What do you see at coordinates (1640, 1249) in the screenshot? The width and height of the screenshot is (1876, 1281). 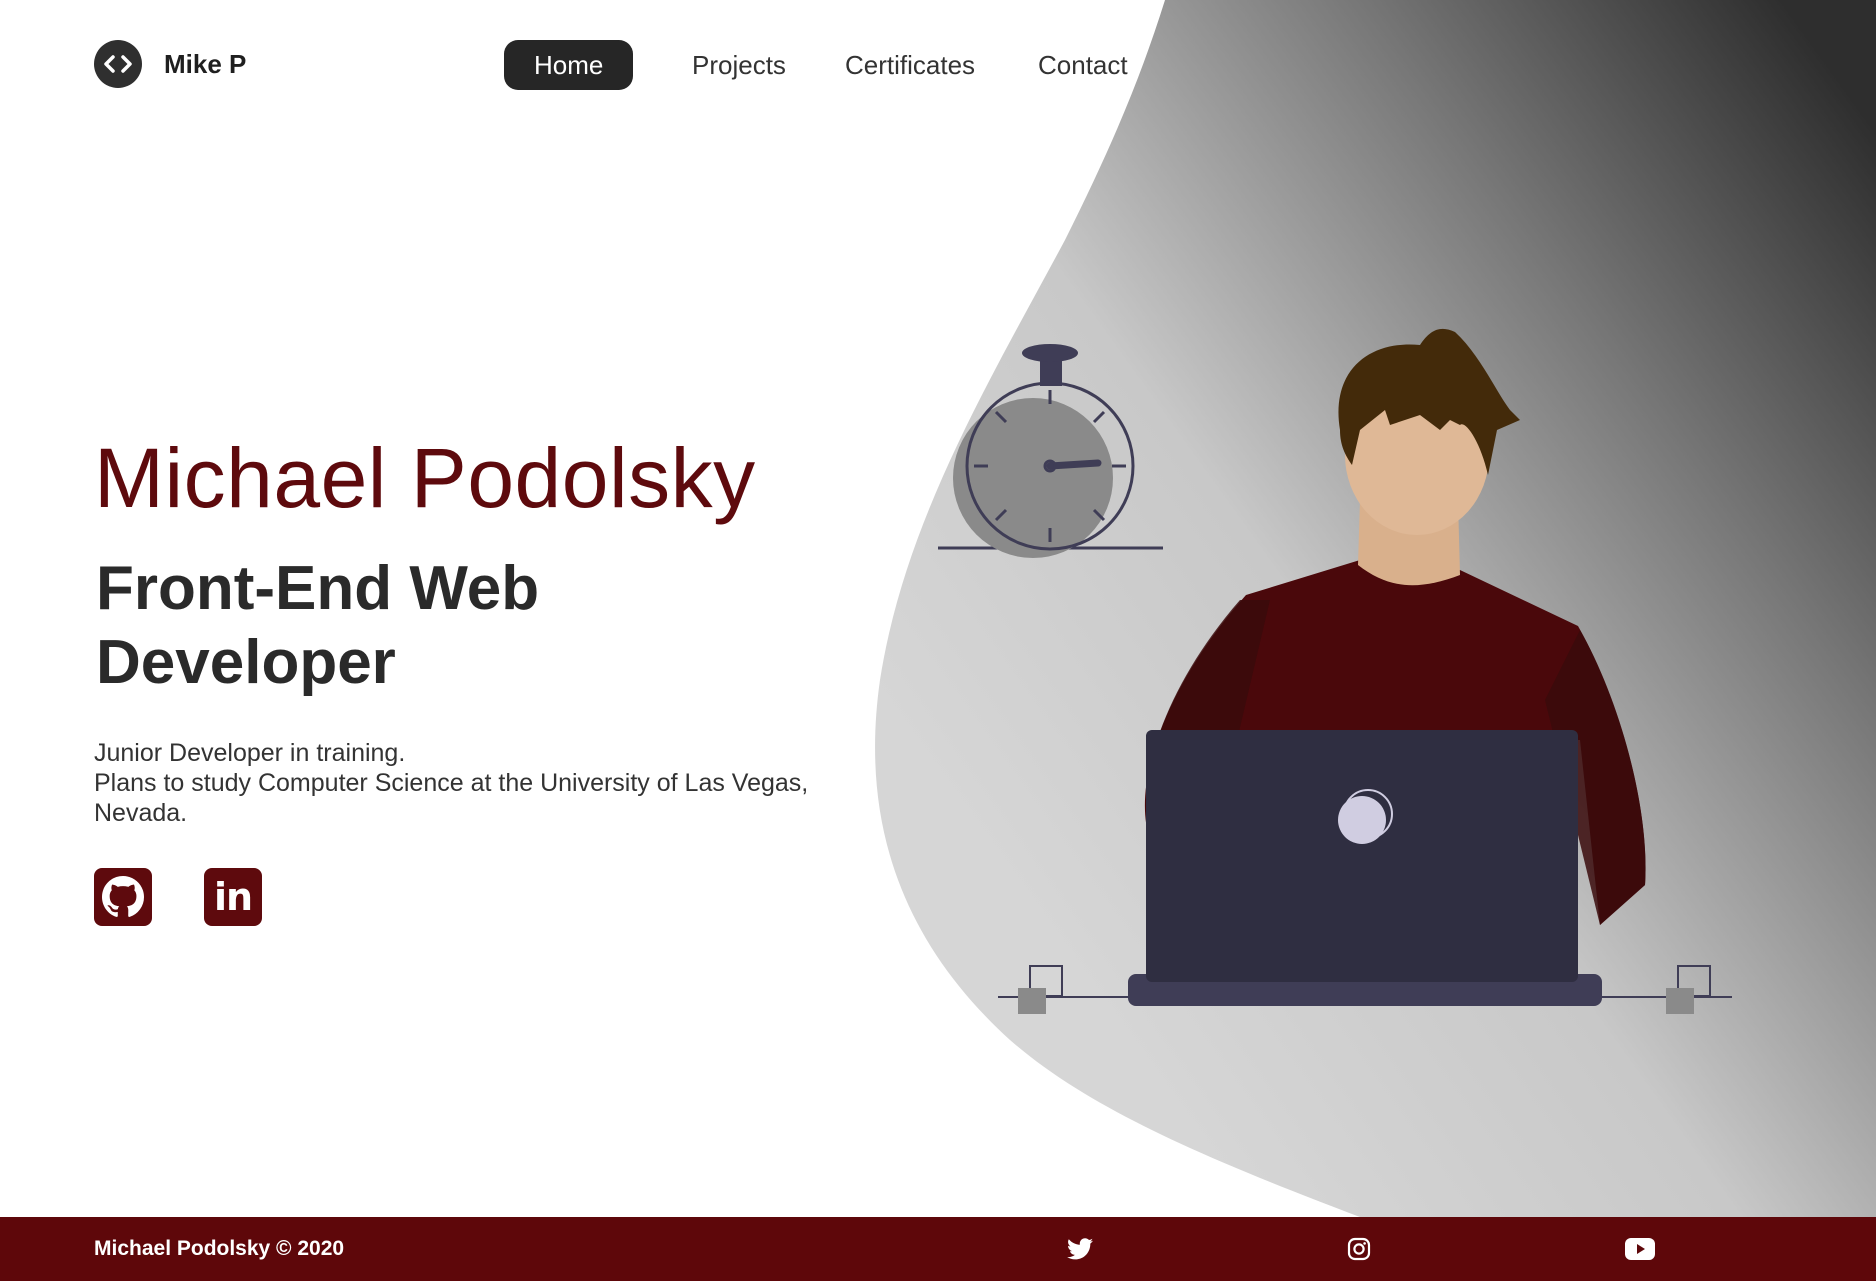 I see `youtube-icon` at bounding box center [1640, 1249].